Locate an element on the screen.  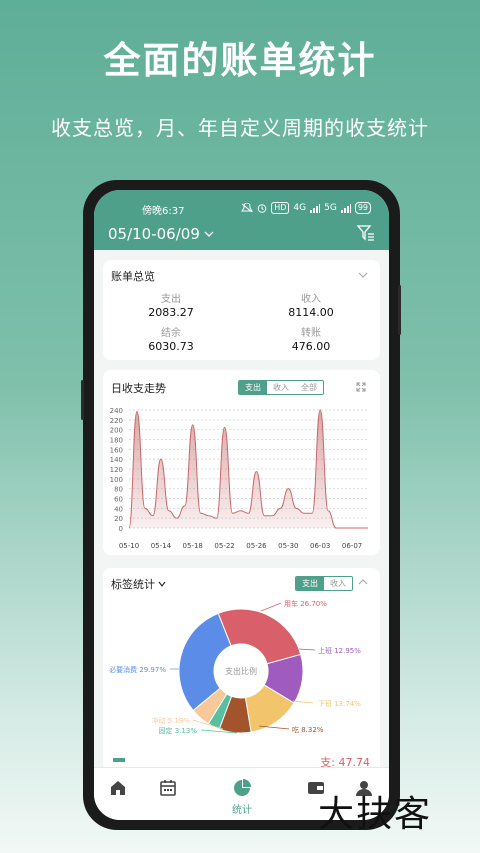
donut-center-label: 支出比例 is located at coordinates (241, 671).